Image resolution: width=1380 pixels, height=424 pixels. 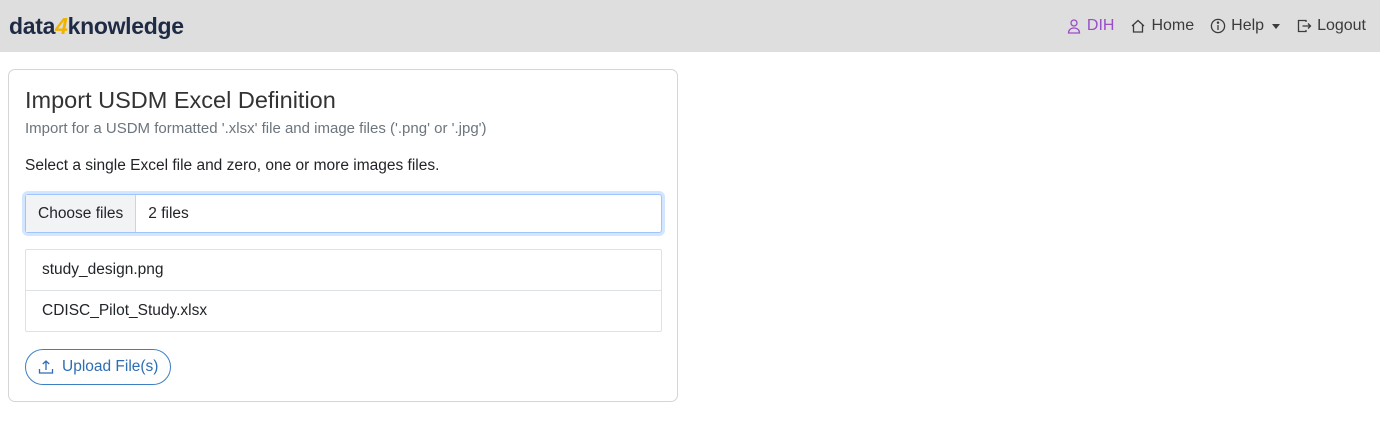 What do you see at coordinates (61, 25) in the screenshot?
I see `brand-text-mid: 4` at bounding box center [61, 25].